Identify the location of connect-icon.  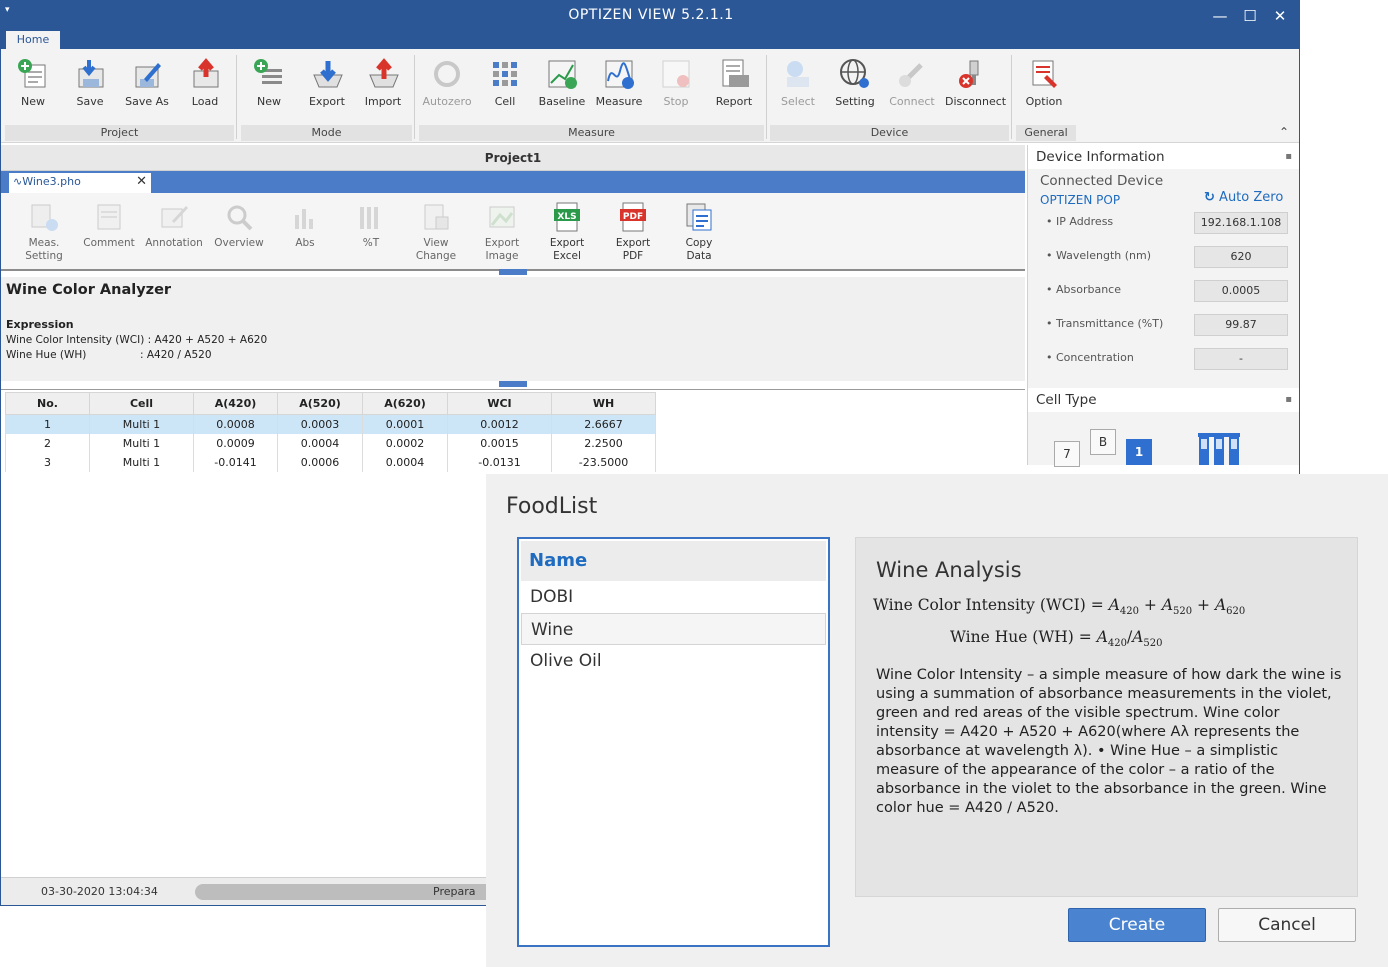
(911, 75).